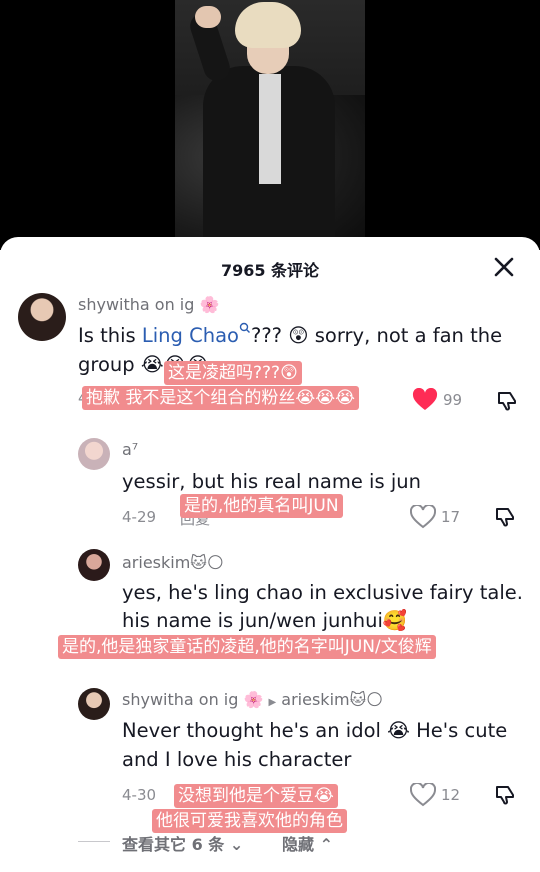  Describe the element at coordinates (208, 17) in the screenshot. I see `person-hand` at that location.